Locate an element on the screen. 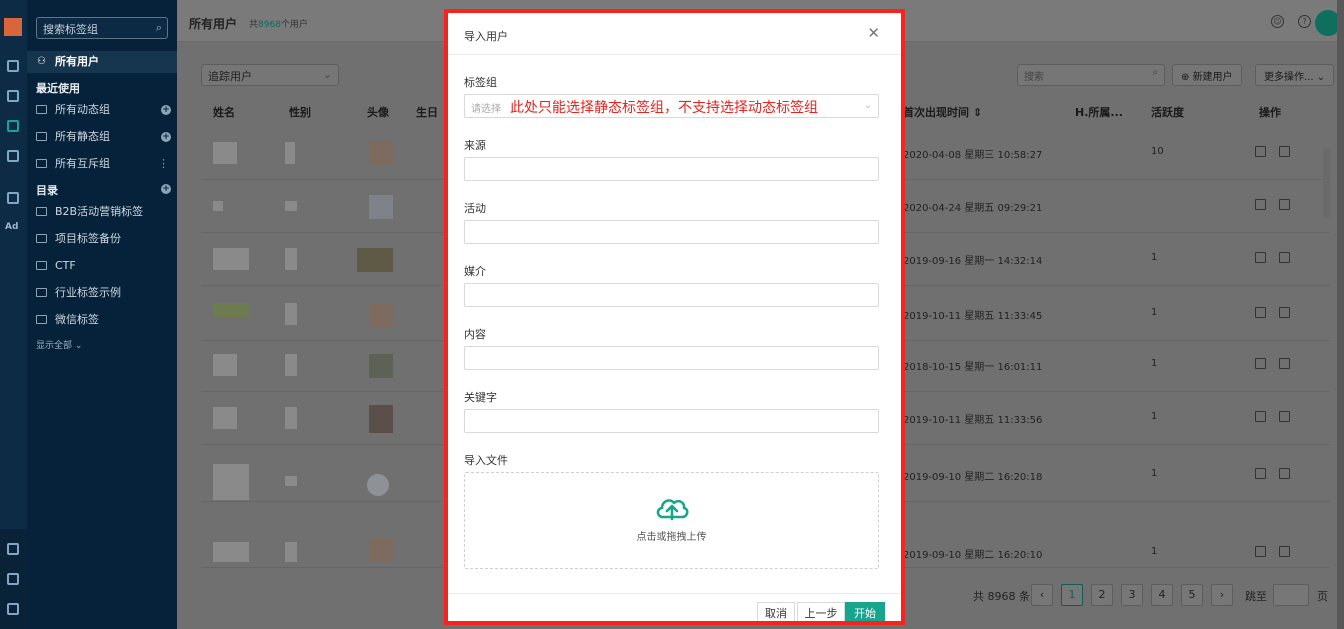 The image size is (1344, 629). col-first-seen: 首次出现时间 ⇕ is located at coordinates (942, 112).